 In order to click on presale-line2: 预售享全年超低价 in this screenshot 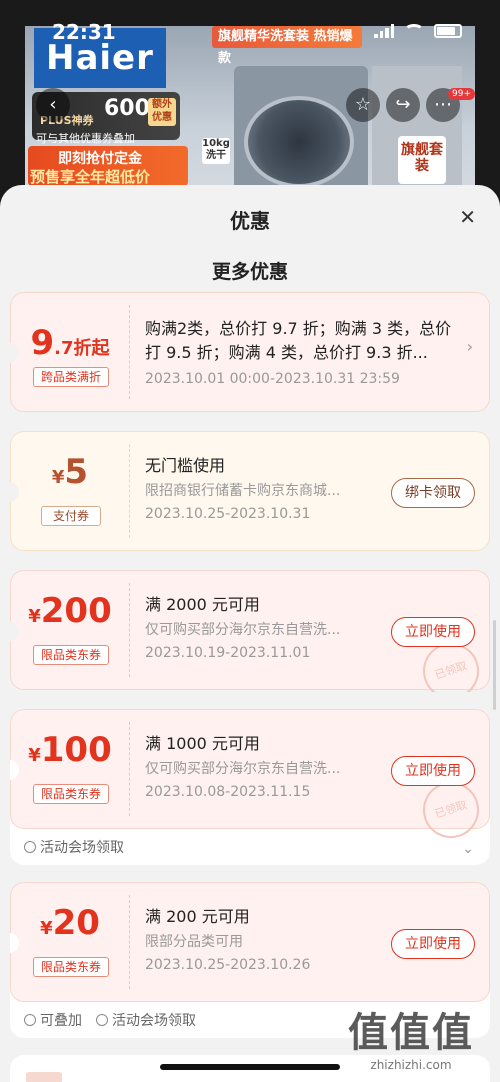, I will do `click(90, 177)`.